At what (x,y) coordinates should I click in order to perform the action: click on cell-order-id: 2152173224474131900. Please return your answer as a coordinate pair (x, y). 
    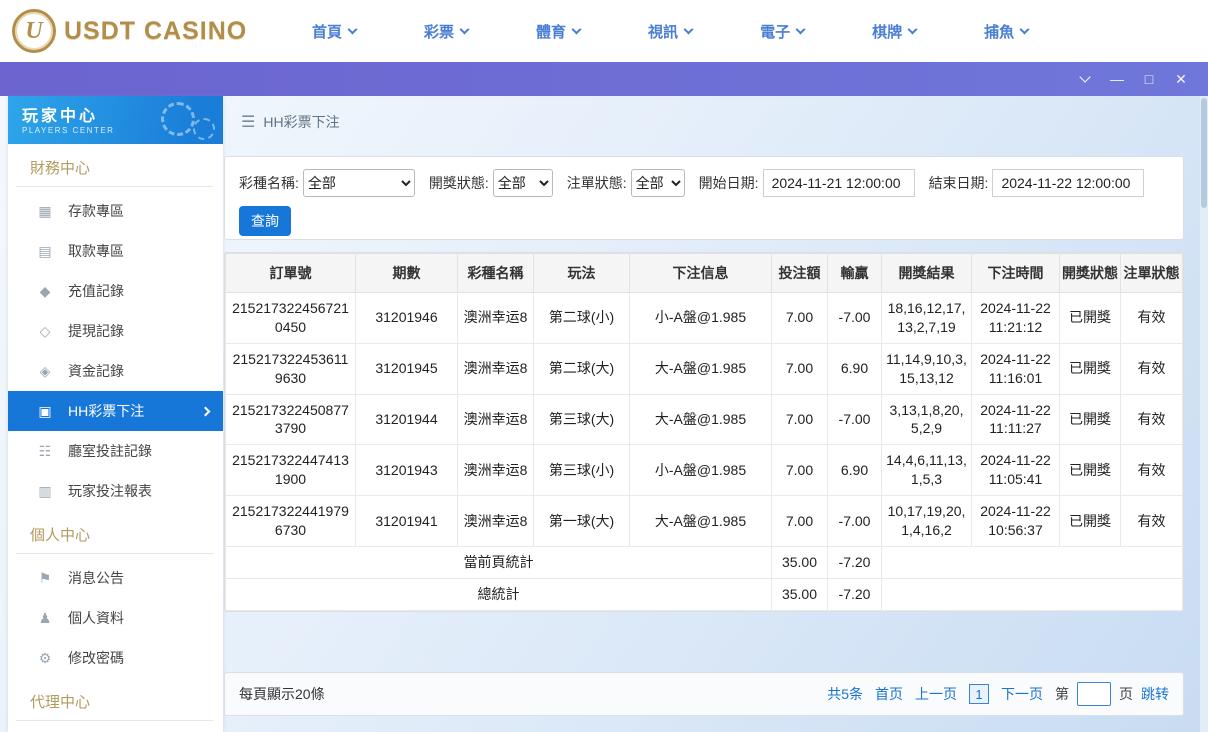
    Looking at the image, I should click on (290, 470).